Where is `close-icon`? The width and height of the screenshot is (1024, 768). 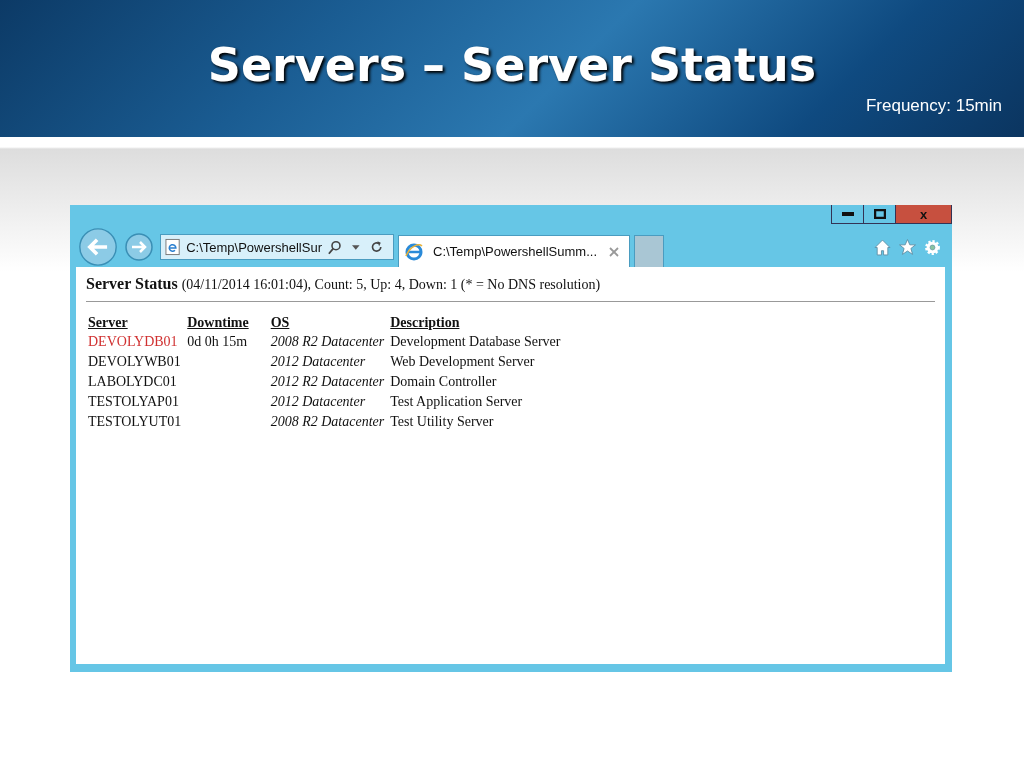
close-icon is located at coordinates (614, 251).